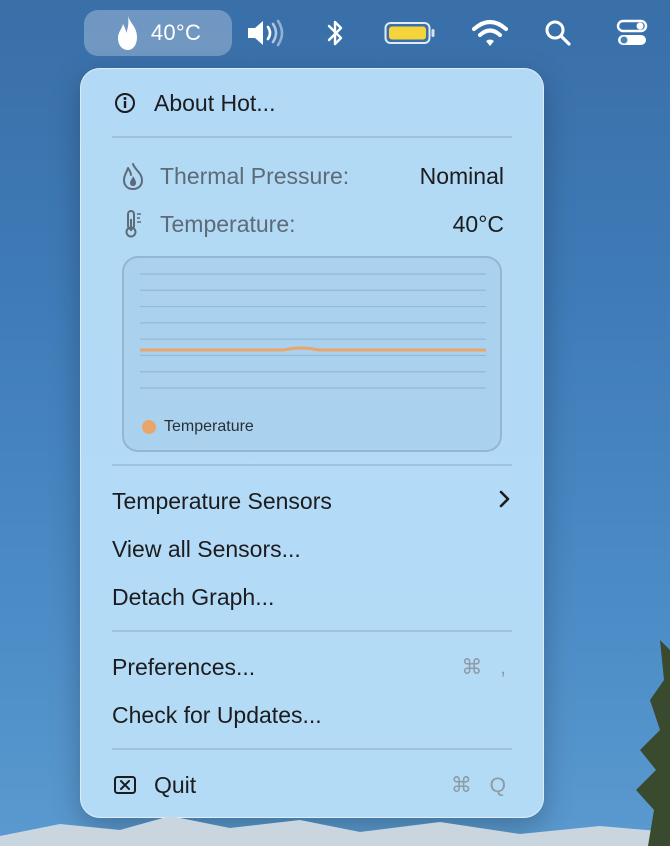 Image resolution: width=670 pixels, height=846 pixels. Describe the element at coordinates (176, 32) in the screenshot. I see `hot-temperature: 40°C` at that location.